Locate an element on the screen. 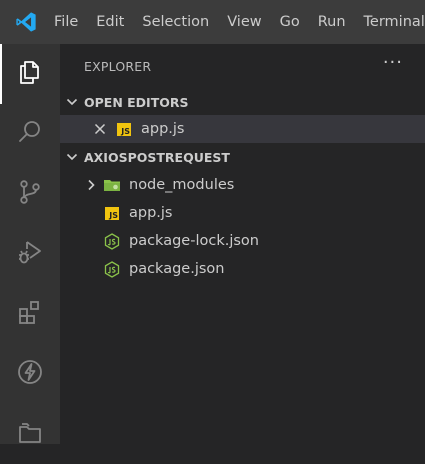 The image size is (425, 464). search-icon is located at coordinates (30, 134).